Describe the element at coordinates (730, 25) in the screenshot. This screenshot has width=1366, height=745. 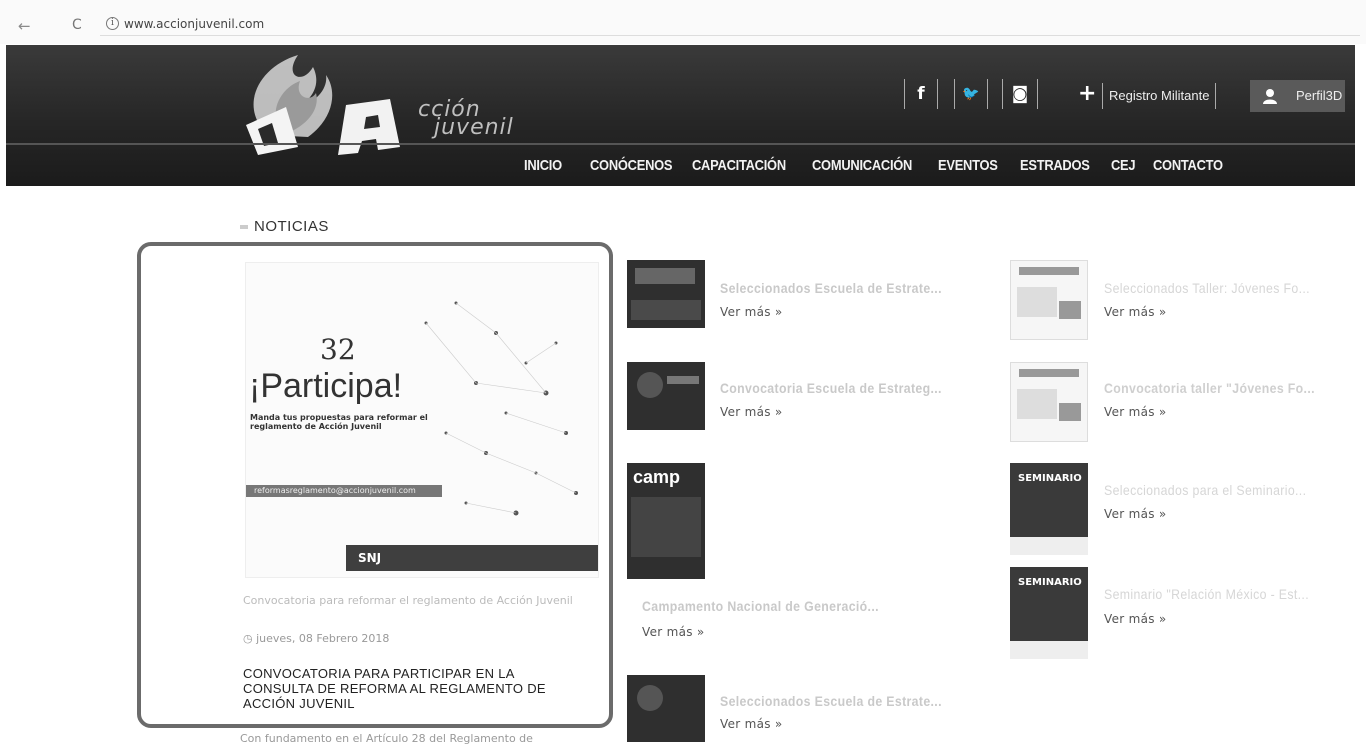
I see `address-bar: i www.accionjuvenil.com` at that location.